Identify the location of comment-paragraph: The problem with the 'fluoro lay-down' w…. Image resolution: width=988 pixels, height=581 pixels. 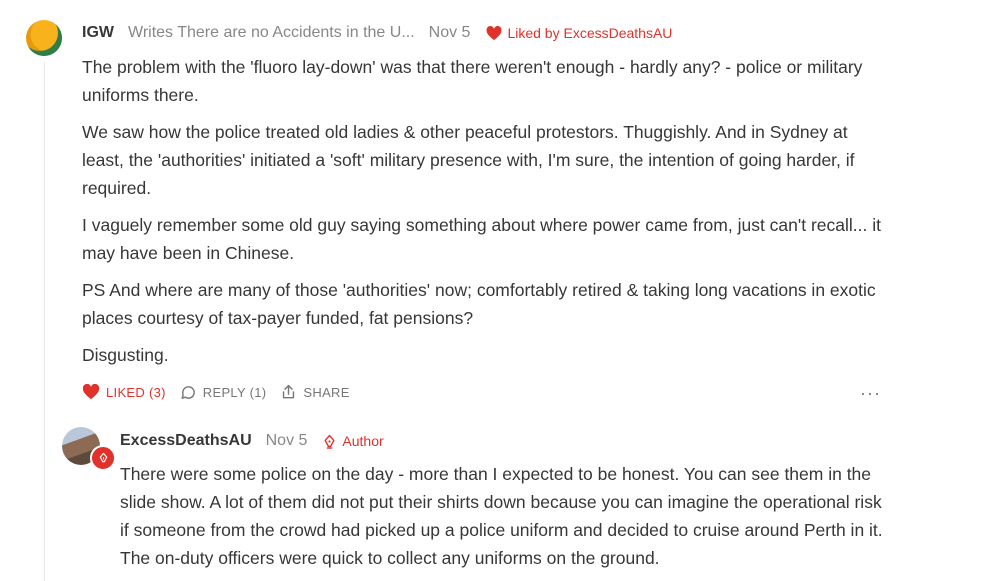
(472, 81).